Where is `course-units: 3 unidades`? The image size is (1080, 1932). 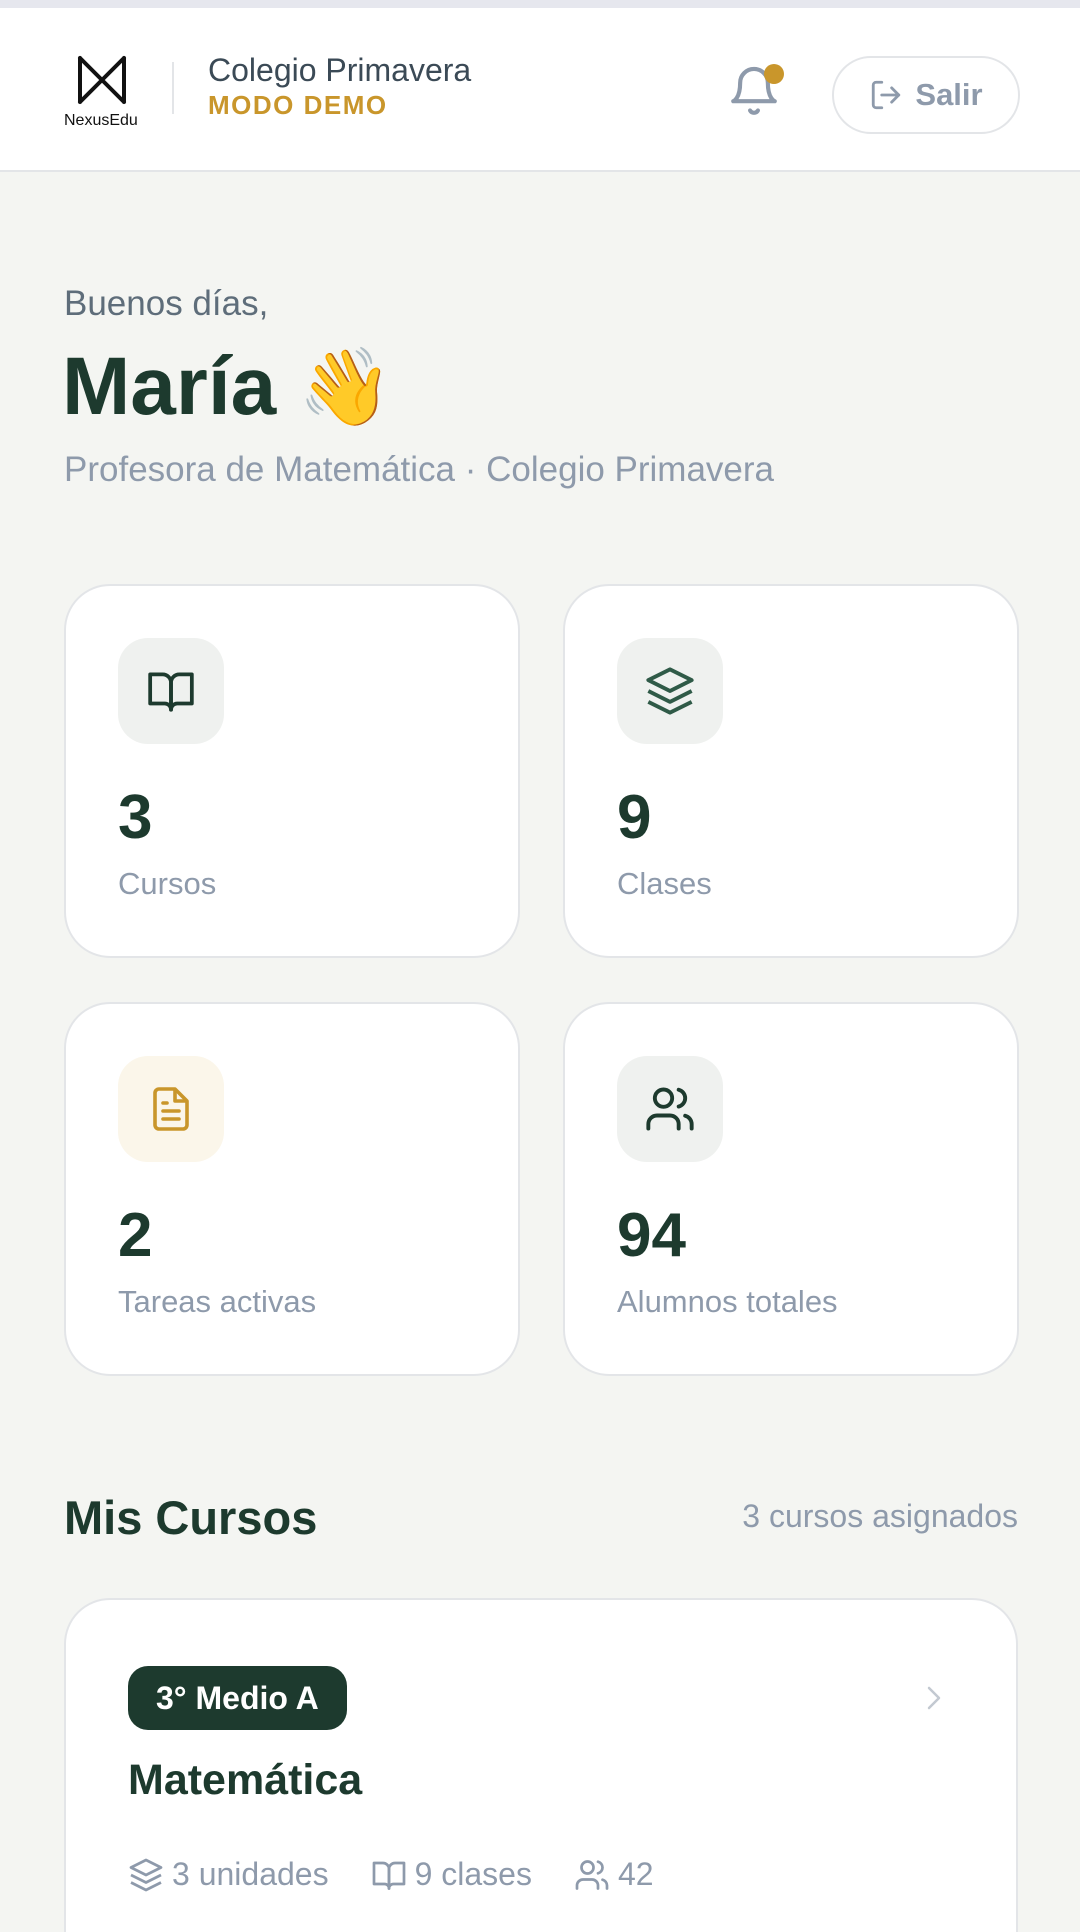 course-units: 3 unidades is located at coordinates (228, 1874).